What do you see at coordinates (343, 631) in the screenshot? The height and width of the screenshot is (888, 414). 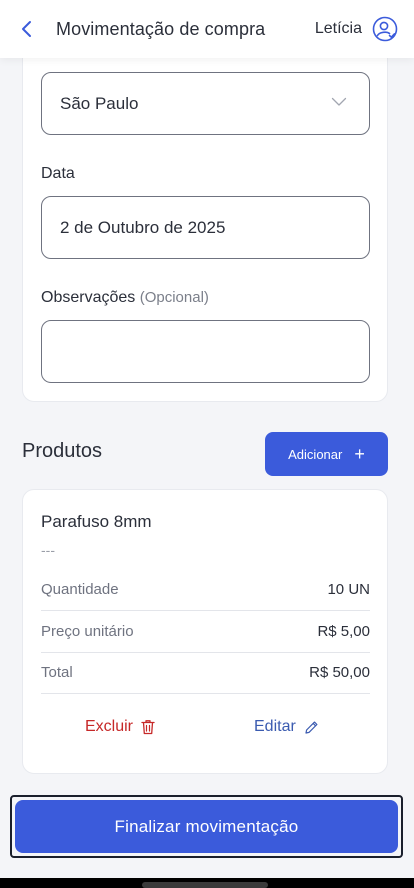 I see `unit-price-value: R$ 5,00` at bounding box center [343, 631].